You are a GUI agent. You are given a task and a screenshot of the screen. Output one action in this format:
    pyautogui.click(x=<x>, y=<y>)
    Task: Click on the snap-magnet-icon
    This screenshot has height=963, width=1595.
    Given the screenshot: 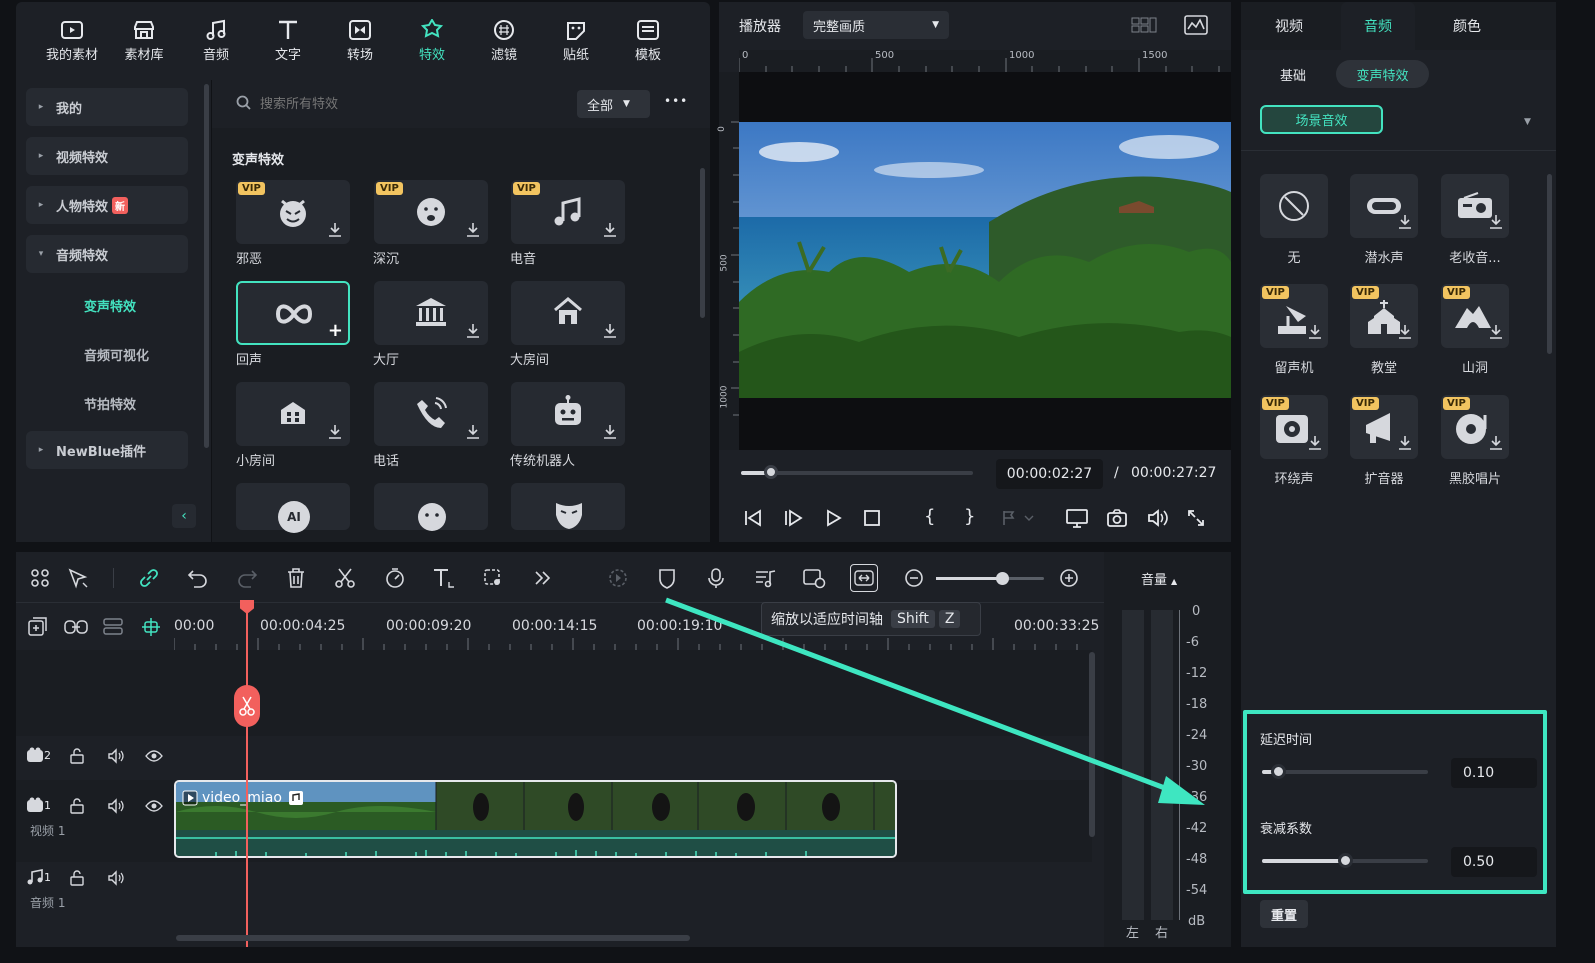 What is the action you would take?
    pyautogui.click(x=151, y=627)
    